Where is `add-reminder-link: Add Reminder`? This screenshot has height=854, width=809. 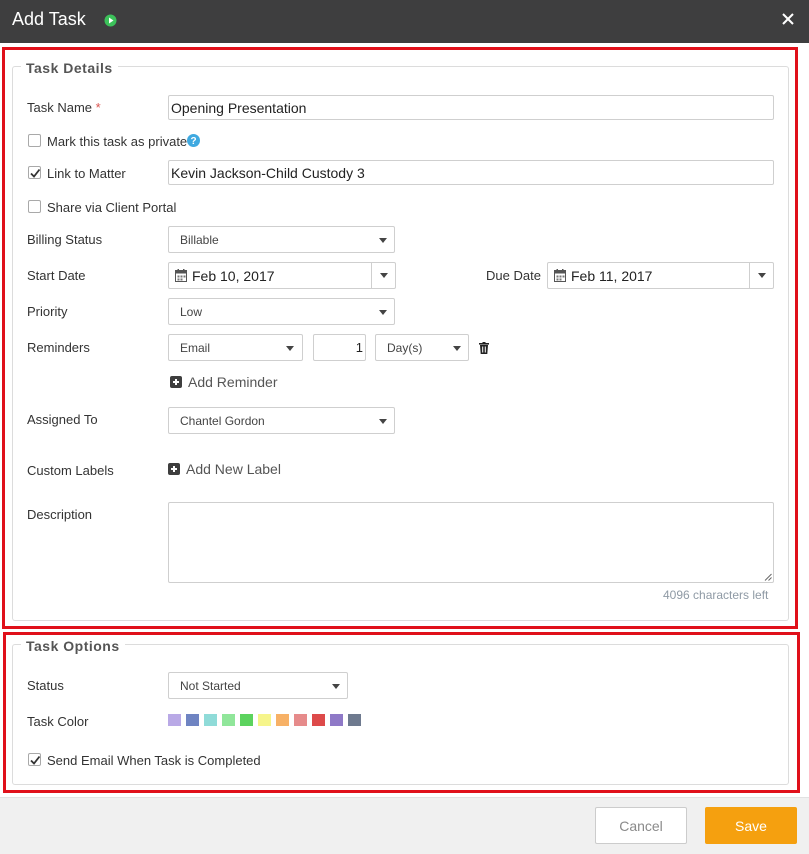 add-reminder-link: Add Reminder is located at coordinates (224, 382).